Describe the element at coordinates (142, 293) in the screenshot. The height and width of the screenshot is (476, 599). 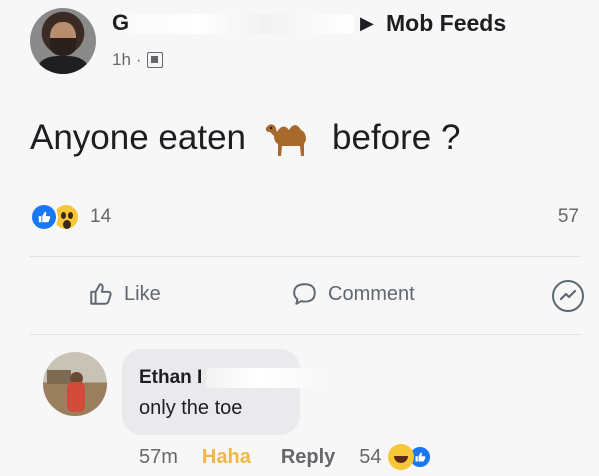
I see `like-label: Like` at that location.